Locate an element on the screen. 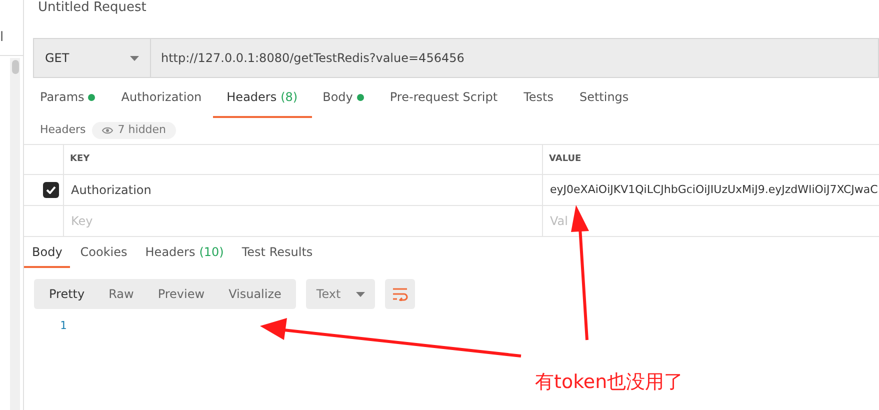  response-tab: Cookies is located at coordinates (104, 252).